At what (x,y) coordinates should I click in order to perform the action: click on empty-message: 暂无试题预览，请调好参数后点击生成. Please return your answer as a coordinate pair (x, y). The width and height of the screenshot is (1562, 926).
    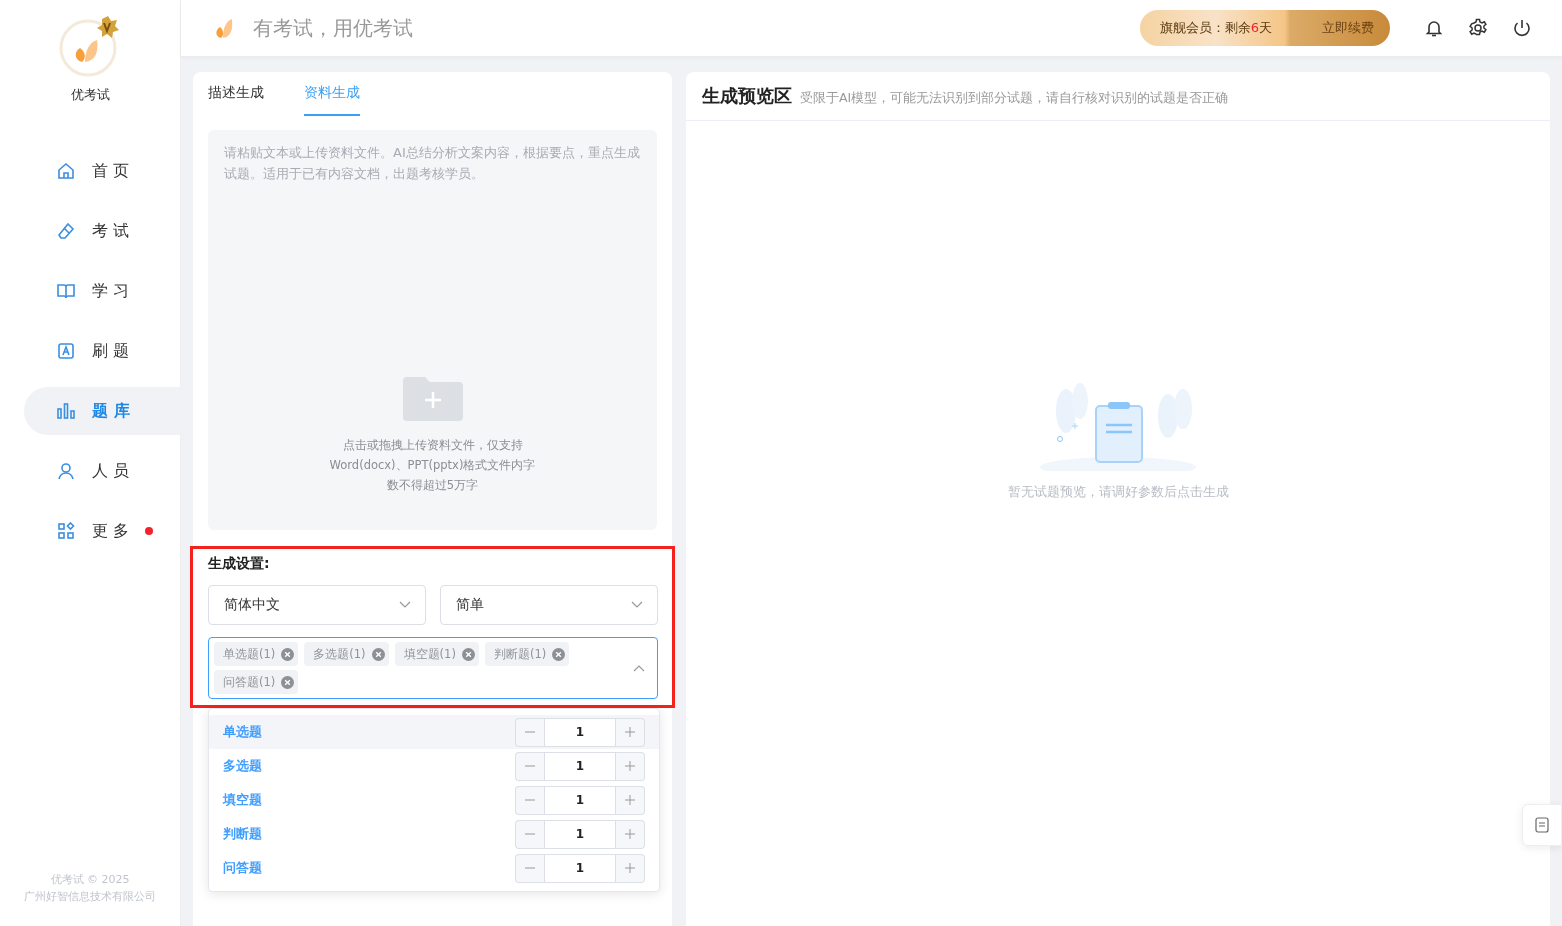
    Looking at the image, I should click on (1118, 492).